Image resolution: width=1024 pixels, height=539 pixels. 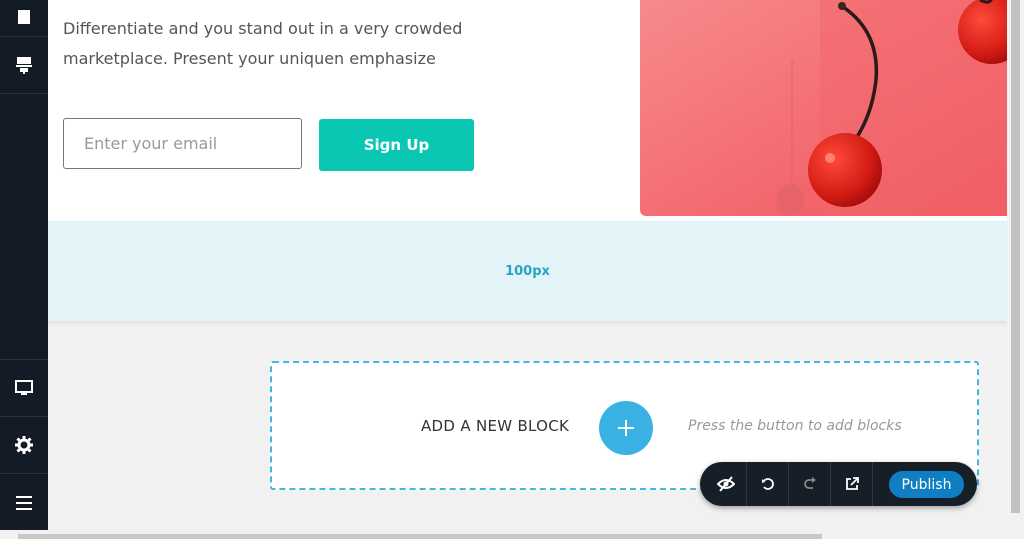 I want to click on layers-button, so click(x=24, y=18).